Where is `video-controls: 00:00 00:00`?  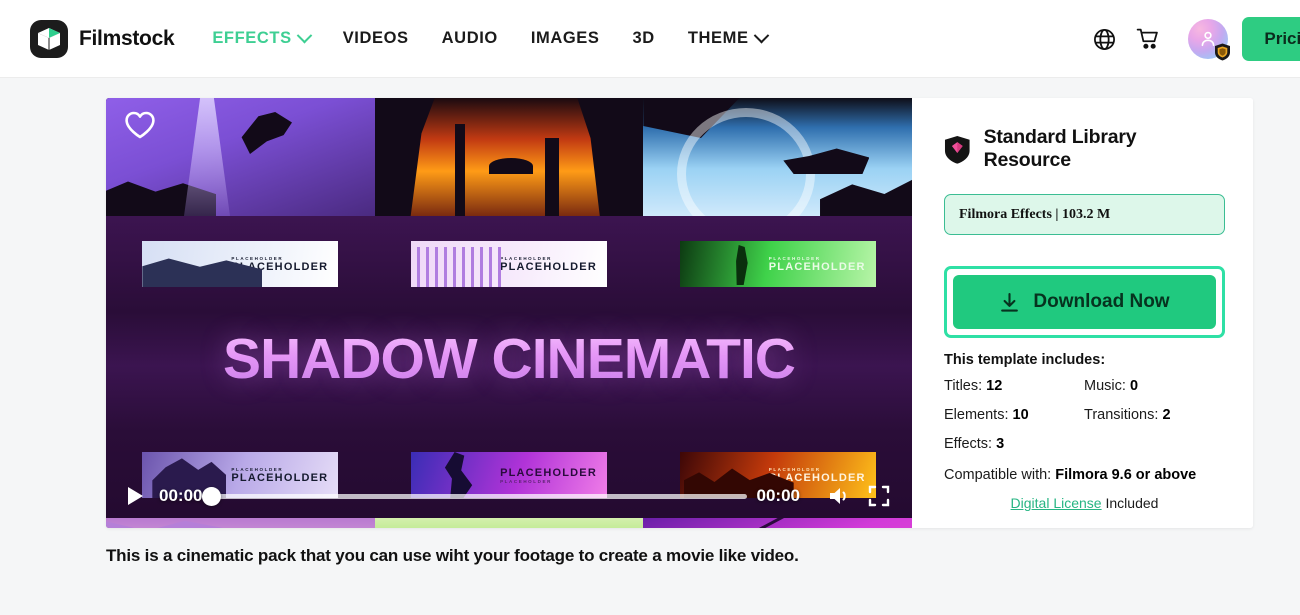
video-controls: 00:00 00:00 is located at coordinates (509, 496).